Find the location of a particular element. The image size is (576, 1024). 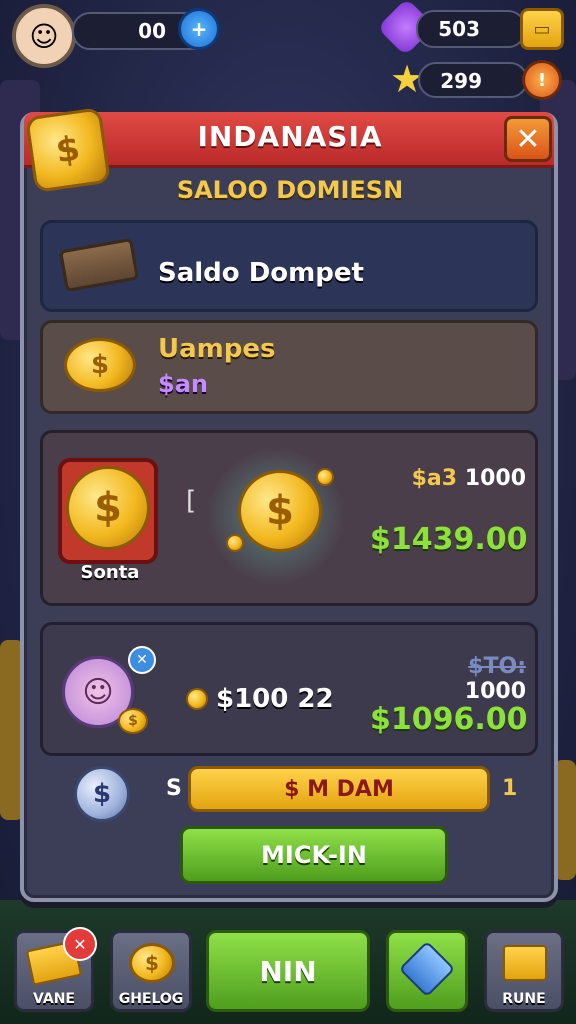

small-coin-icon-a is located at coordinates (325, 477).